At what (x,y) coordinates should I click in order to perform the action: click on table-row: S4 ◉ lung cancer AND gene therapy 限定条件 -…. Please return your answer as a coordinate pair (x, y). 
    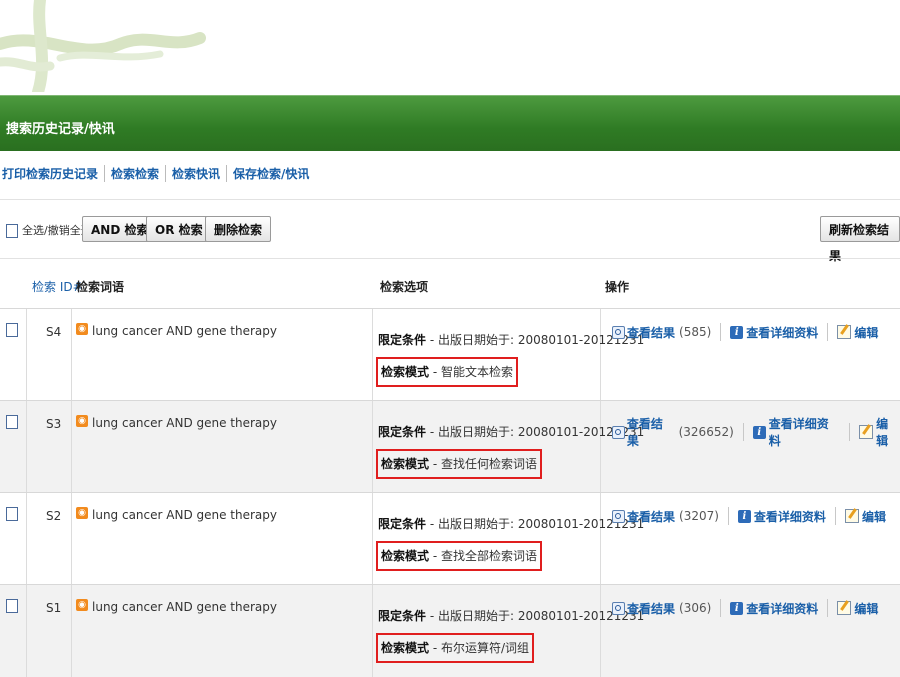
    Looking at the image, I should click on (450, 354).